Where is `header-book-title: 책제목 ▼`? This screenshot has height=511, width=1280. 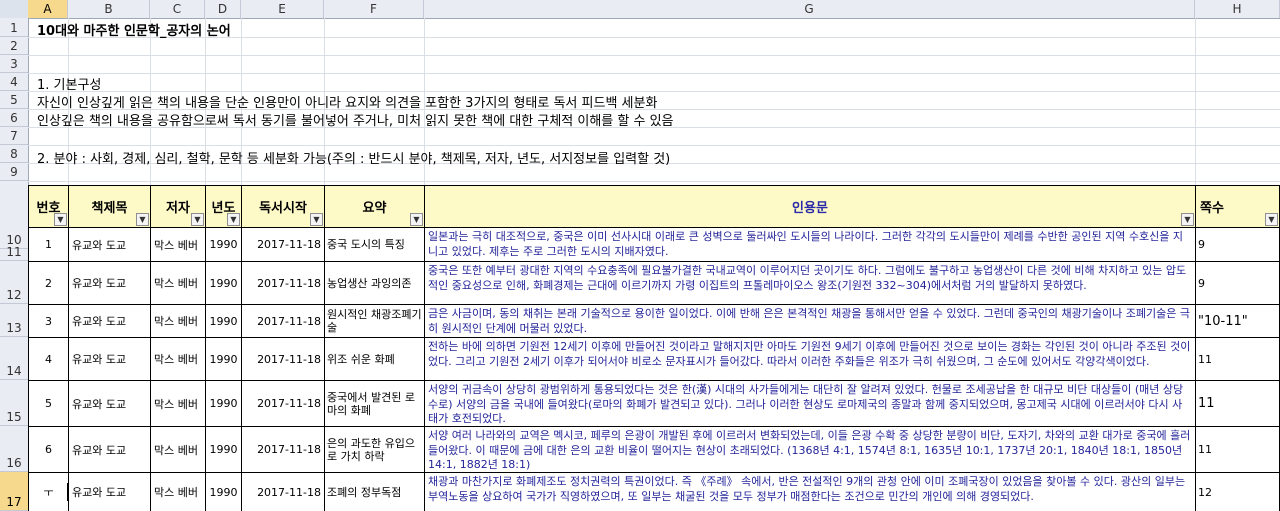
header-book-title: 책제목 ▼ is located at coordinates (109, 206).